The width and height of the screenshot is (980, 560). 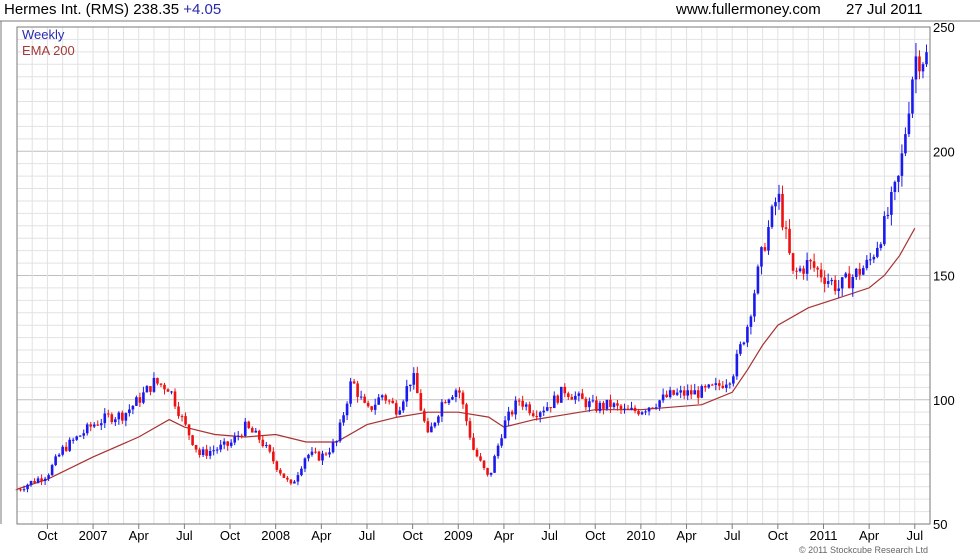 I want to click on y-tick-label: 150, so click(x=944, y=276).